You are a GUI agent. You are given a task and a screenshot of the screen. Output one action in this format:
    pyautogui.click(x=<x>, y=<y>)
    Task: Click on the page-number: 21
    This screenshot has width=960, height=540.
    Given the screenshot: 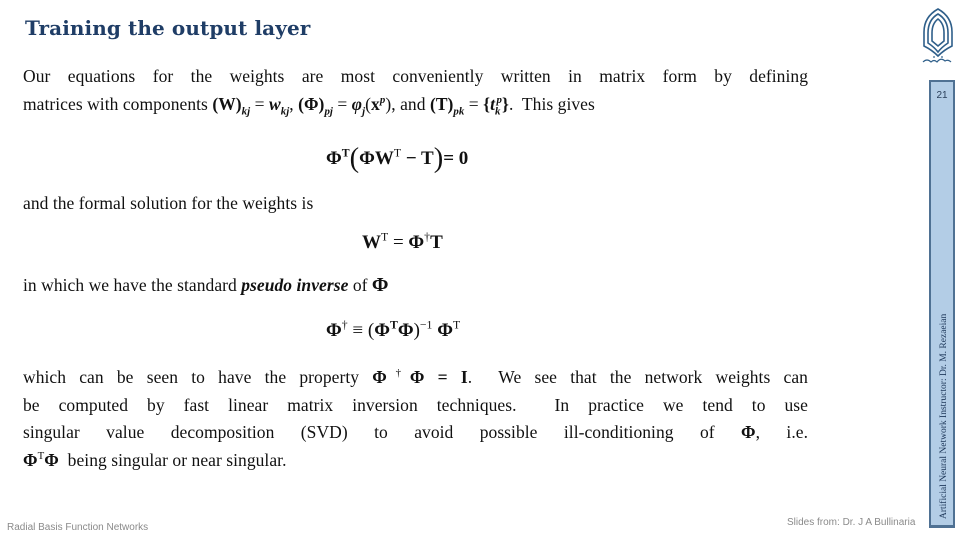 What is the action you would take?
    pyautogui.click(x=942, y=95)
    